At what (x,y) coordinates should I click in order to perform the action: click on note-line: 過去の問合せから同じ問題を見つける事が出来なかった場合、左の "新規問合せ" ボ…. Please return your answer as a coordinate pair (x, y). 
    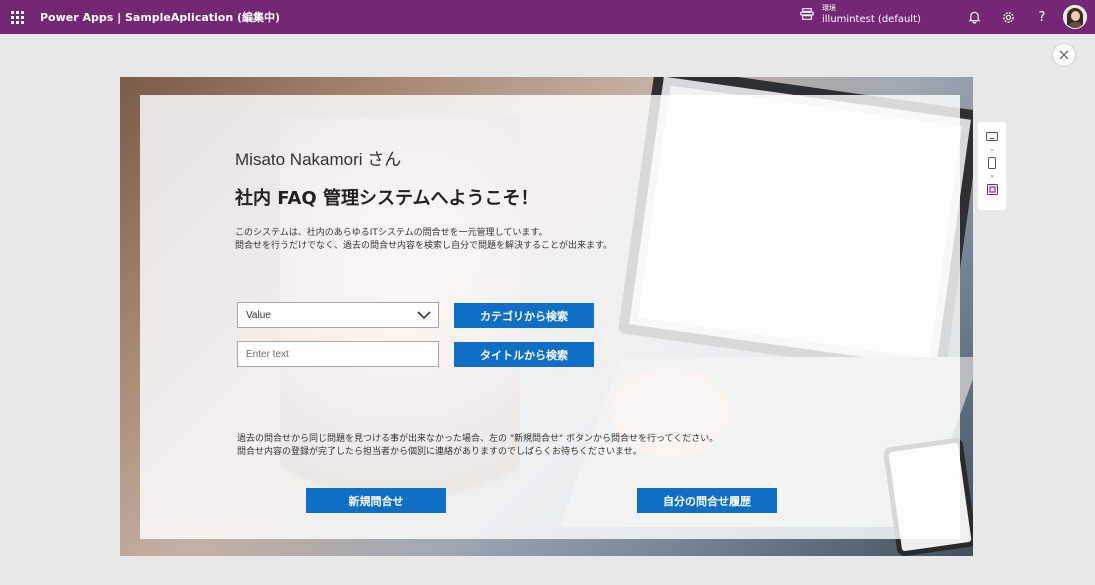
    Looking at the image, I should click on (478, 439).